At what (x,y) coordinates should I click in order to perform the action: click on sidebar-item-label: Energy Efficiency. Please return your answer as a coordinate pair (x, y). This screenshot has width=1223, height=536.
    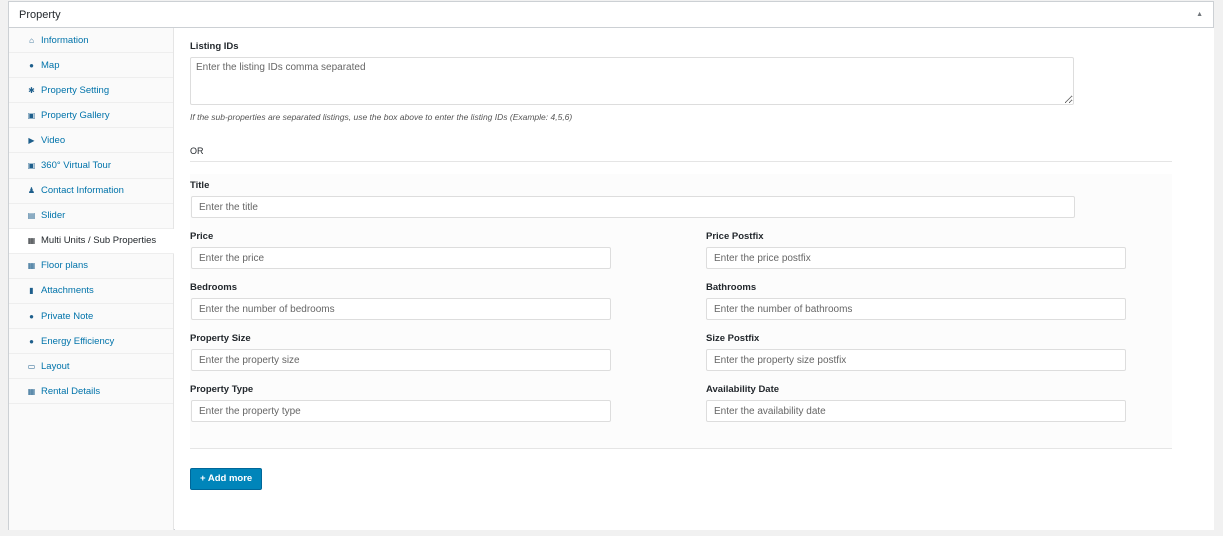
    Looking at the image, I should click on (78, 341).